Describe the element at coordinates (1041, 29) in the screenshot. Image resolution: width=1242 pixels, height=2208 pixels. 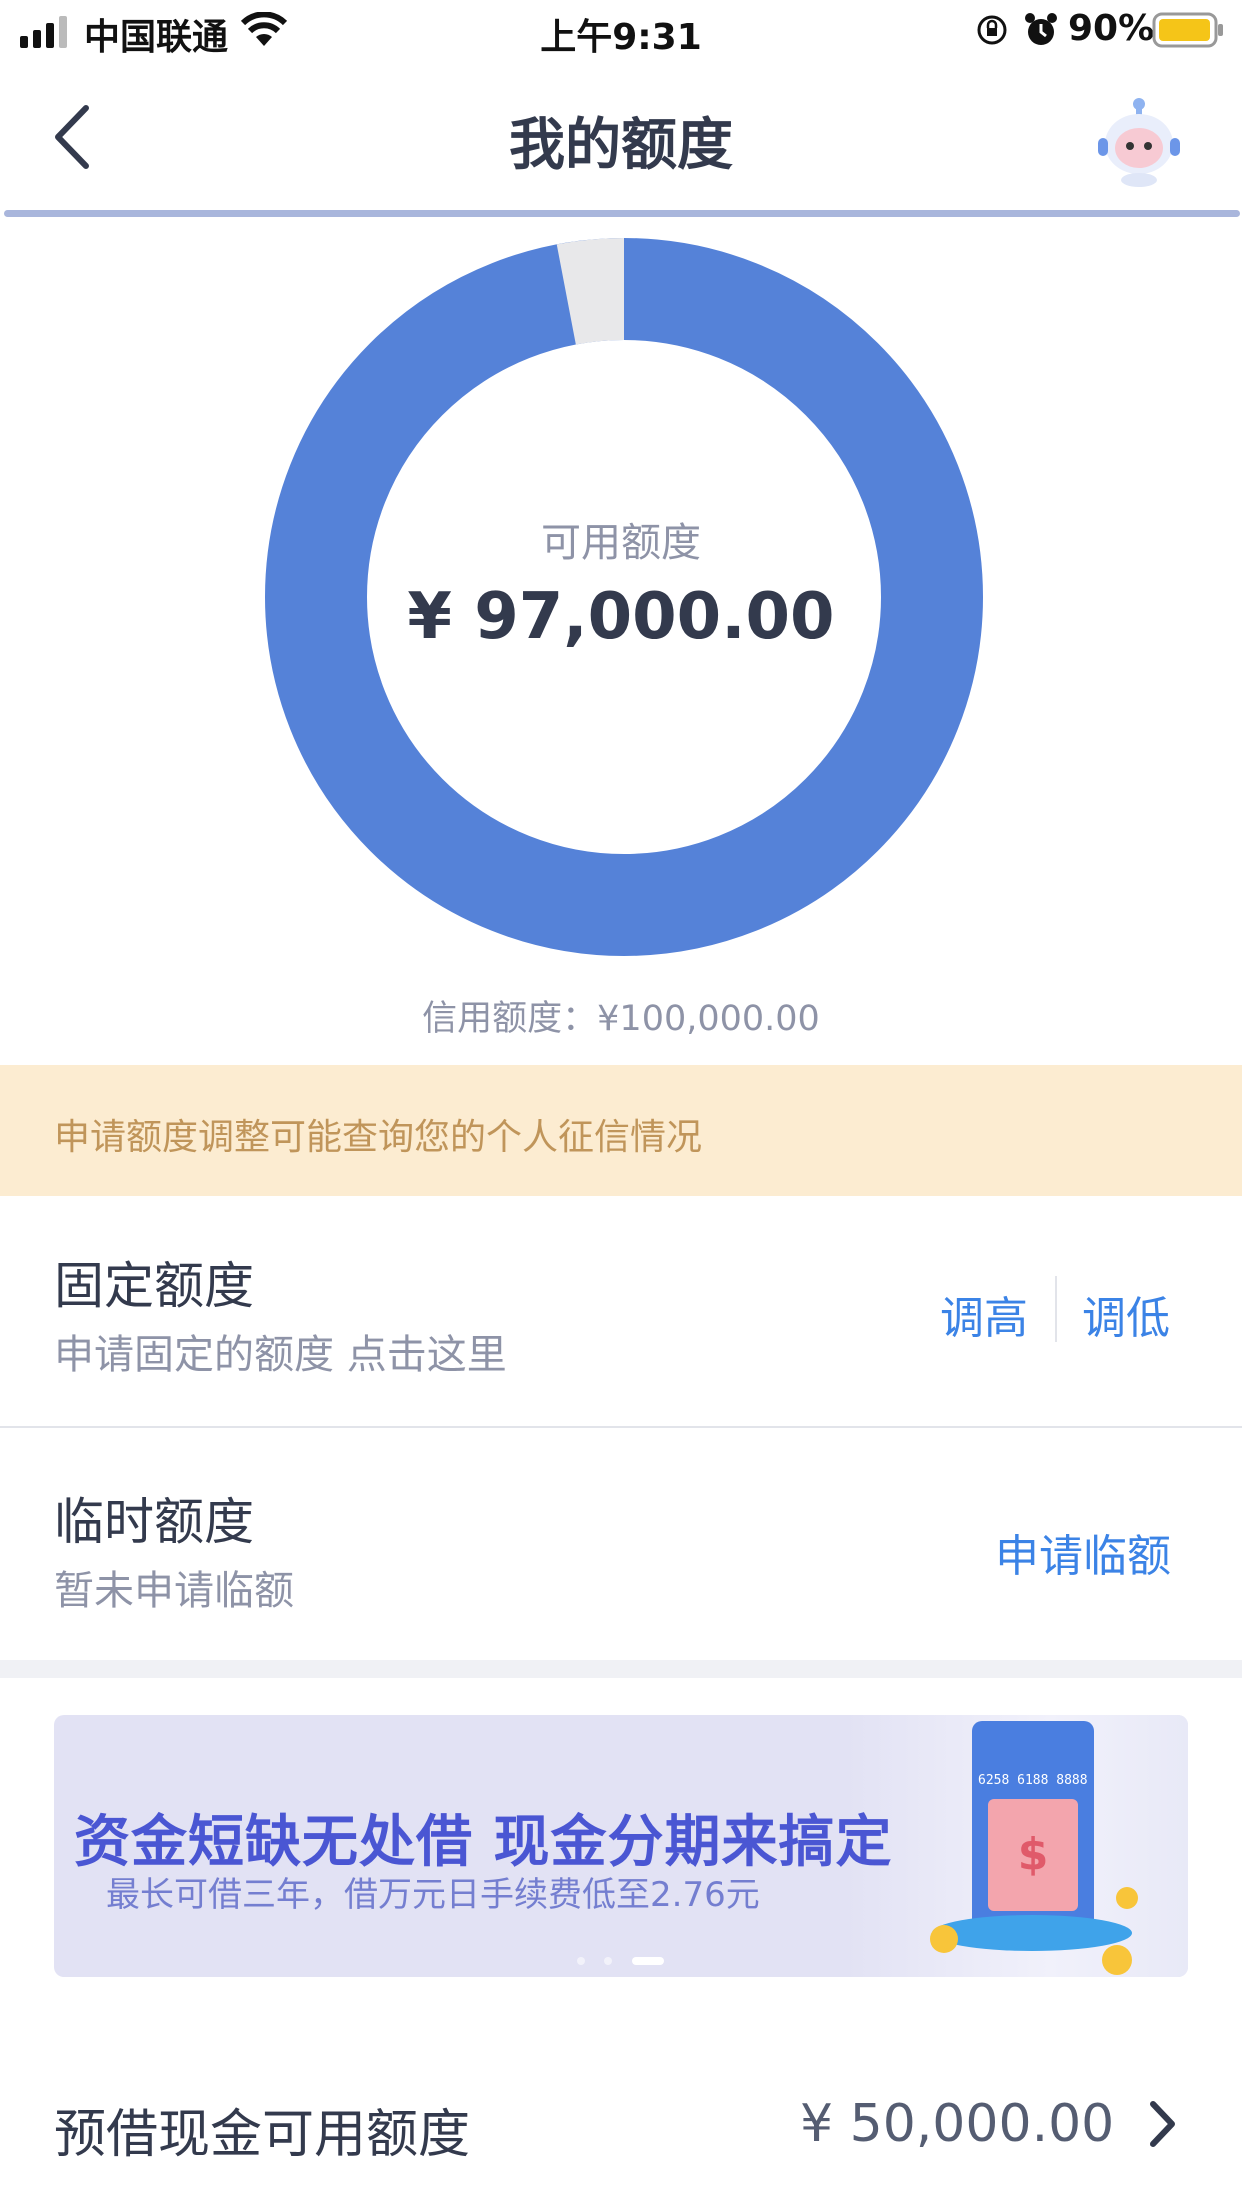
I see `alarm-icon` at that location.